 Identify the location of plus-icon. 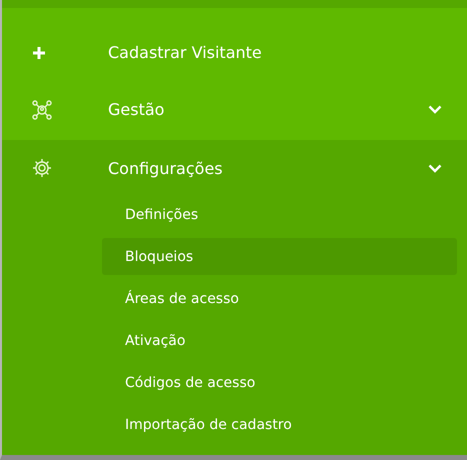
(39, 53).